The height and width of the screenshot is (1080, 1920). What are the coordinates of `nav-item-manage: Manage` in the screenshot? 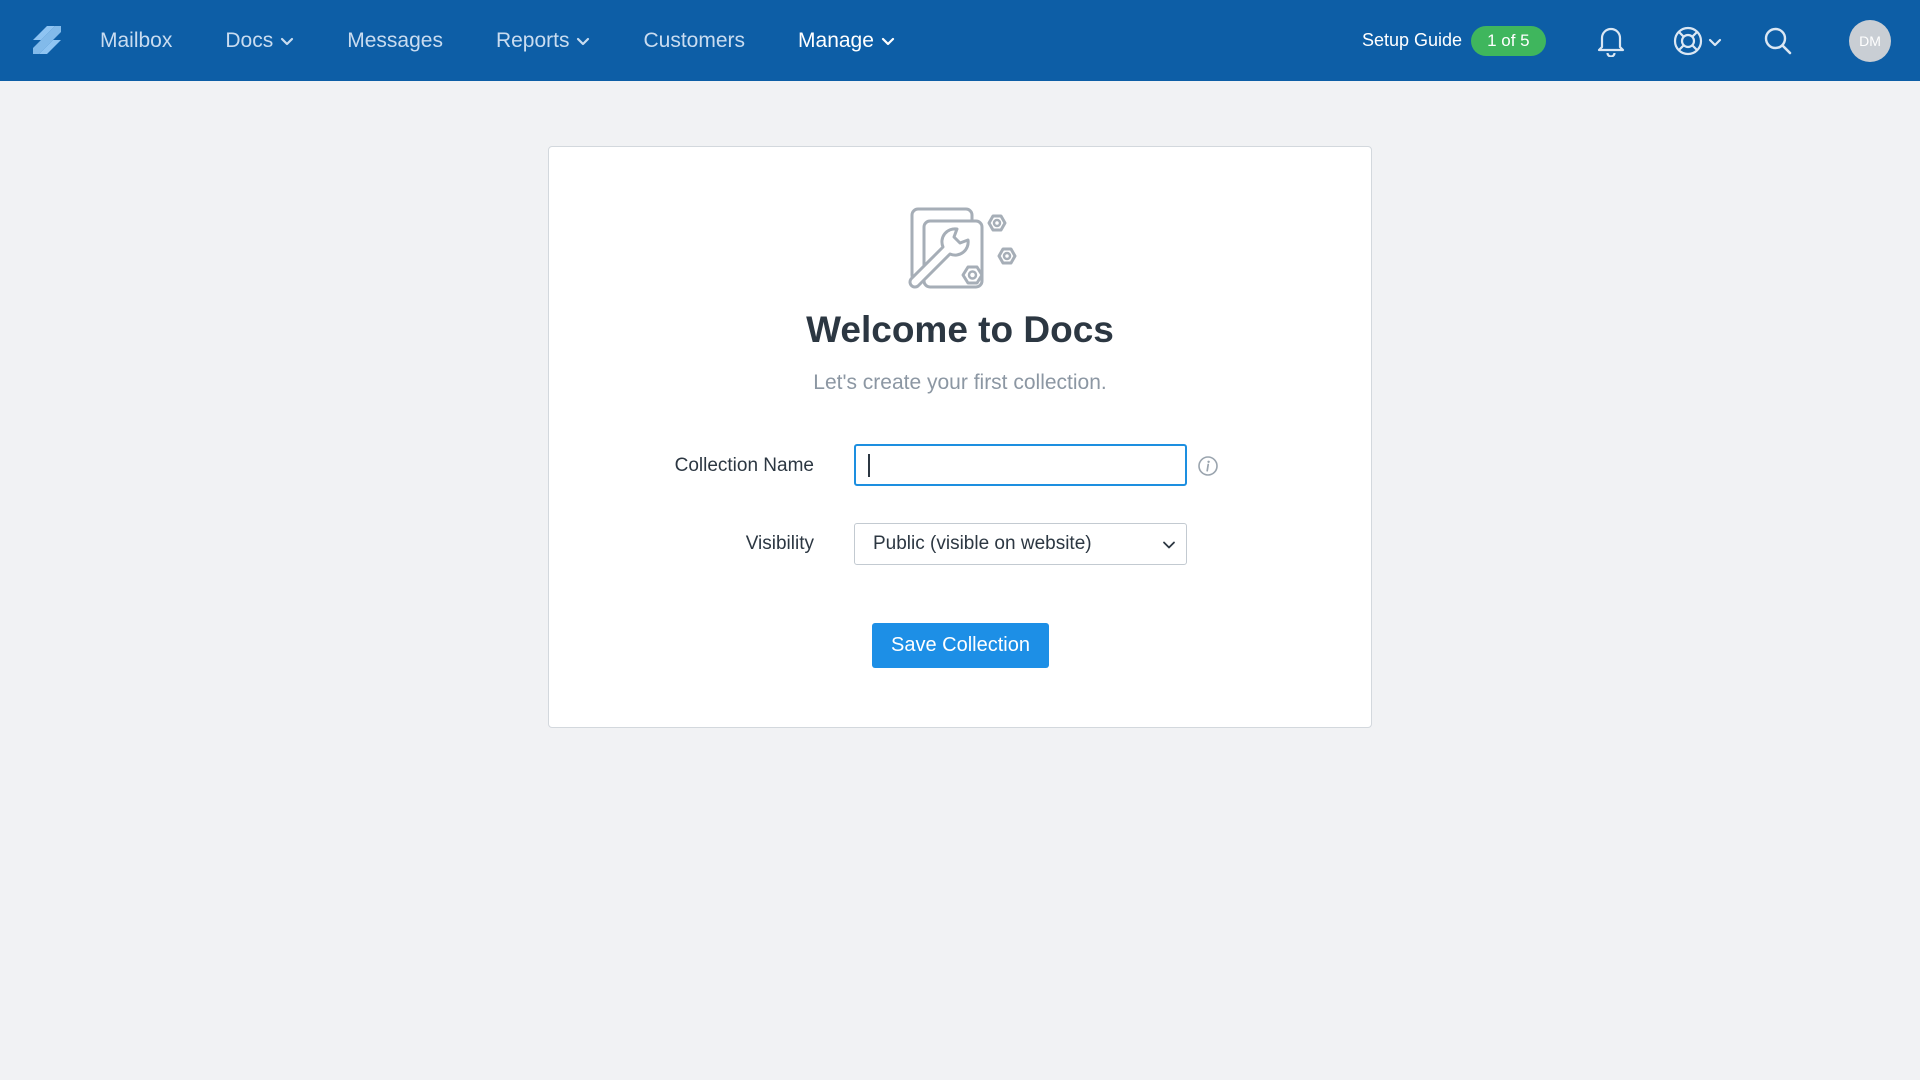 It's located at (846, 40).